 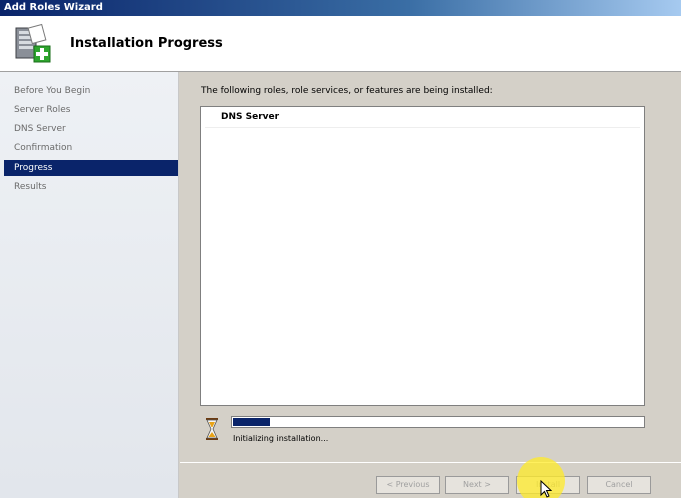 What do you see at coordinates (33, 43) in the screenshot?
I see `server-add-icon` at bounding box center [33, 43].